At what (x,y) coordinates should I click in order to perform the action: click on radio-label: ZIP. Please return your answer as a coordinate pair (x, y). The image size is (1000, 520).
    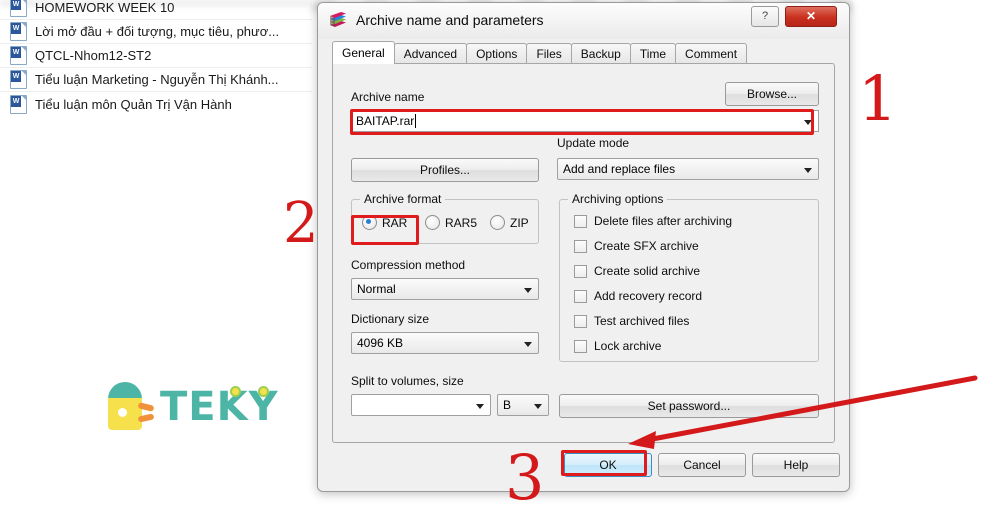
    Looking at the image, I should click on (519, 222).